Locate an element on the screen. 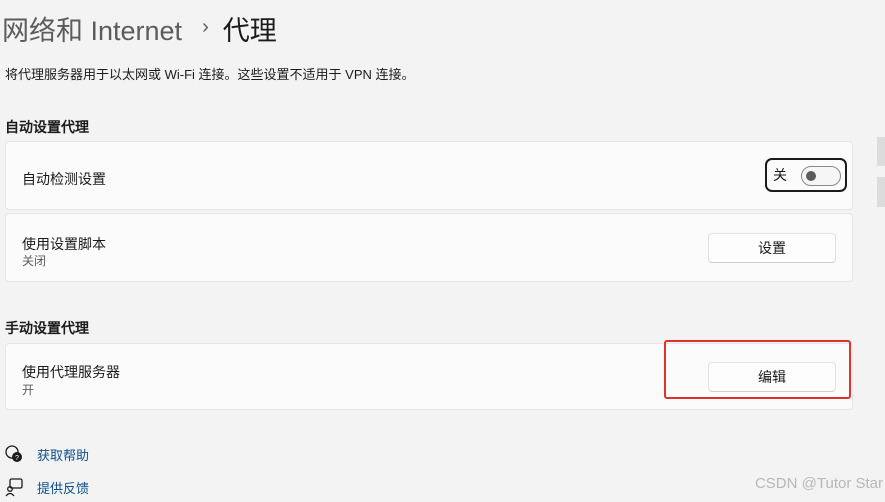 Image resolution: width=885 pixels, height=502 pixels. chevron-right-icon: › is located at coordinates (205, 26).